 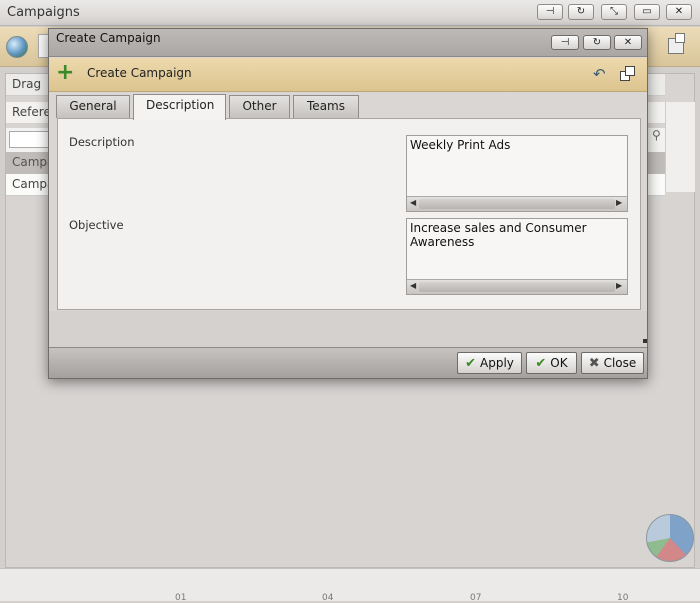 I want to click on dialog-pin-button: ⊣, so click(x=565, y=42).